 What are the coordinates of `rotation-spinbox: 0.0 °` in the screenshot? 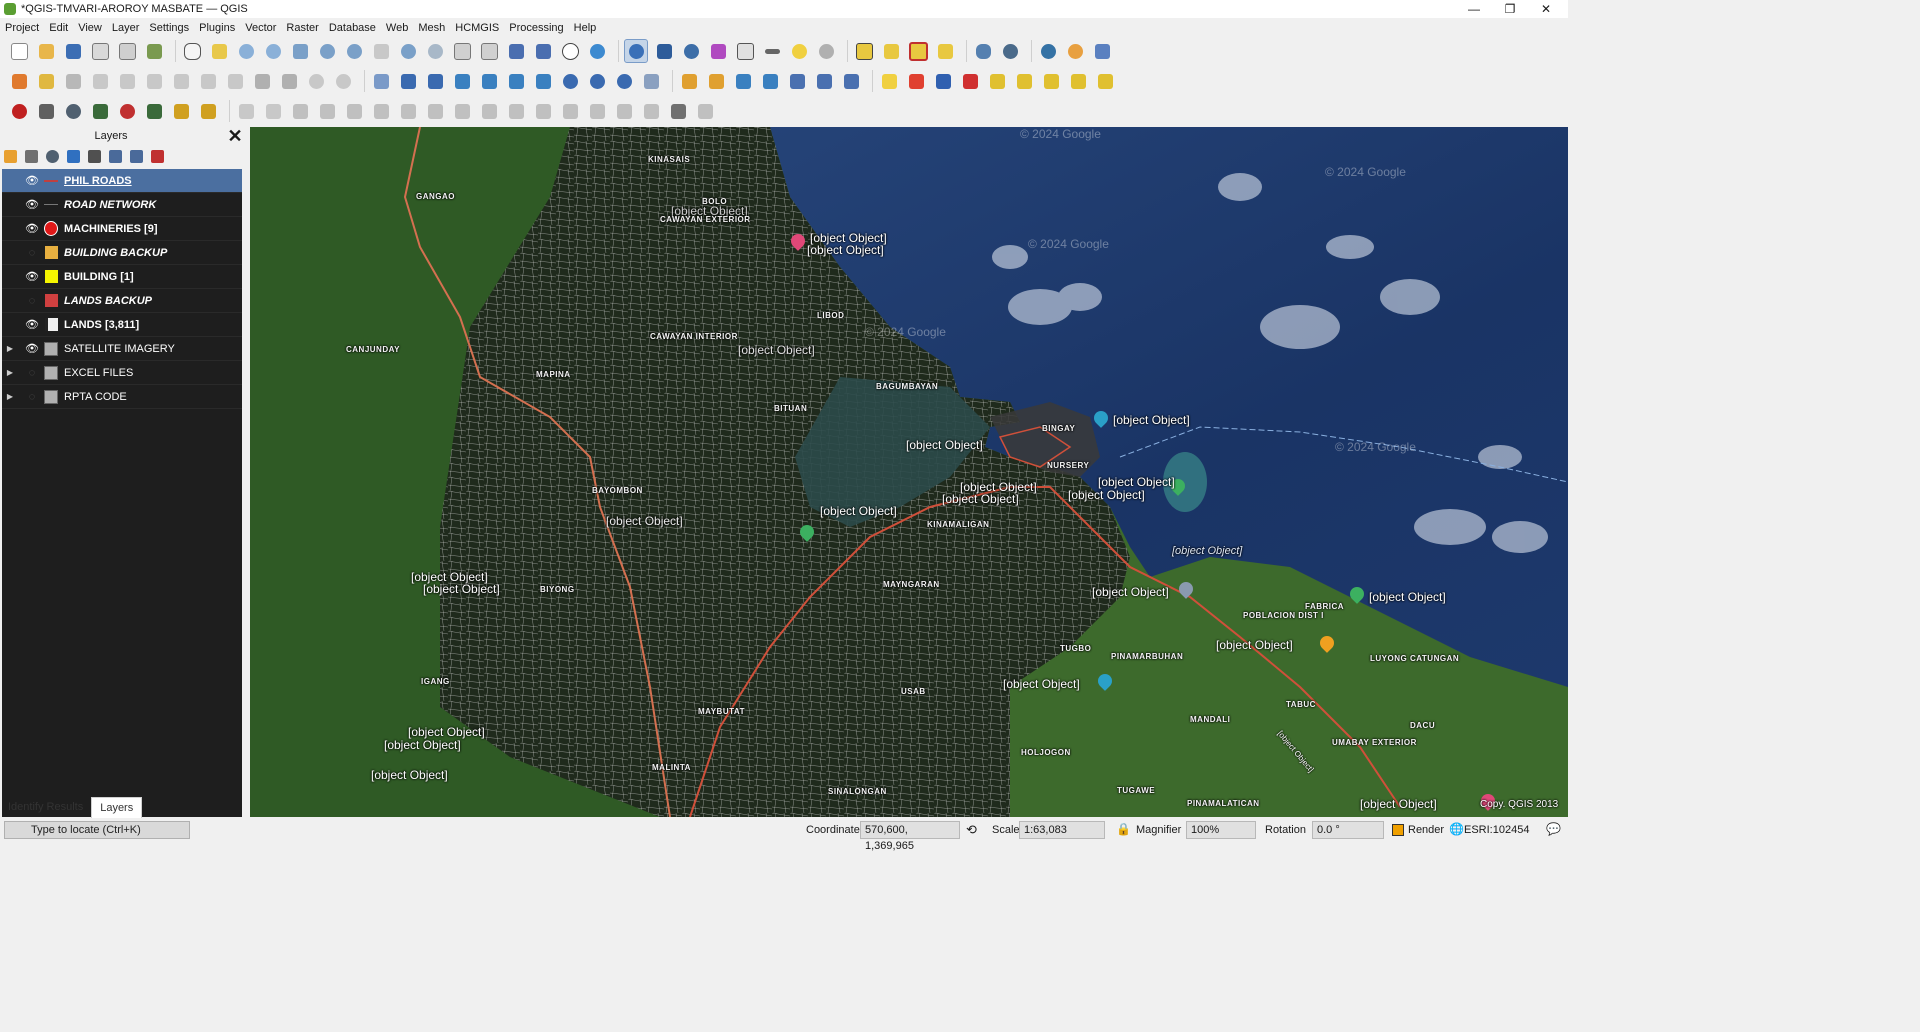 It's located at (1348, 830).